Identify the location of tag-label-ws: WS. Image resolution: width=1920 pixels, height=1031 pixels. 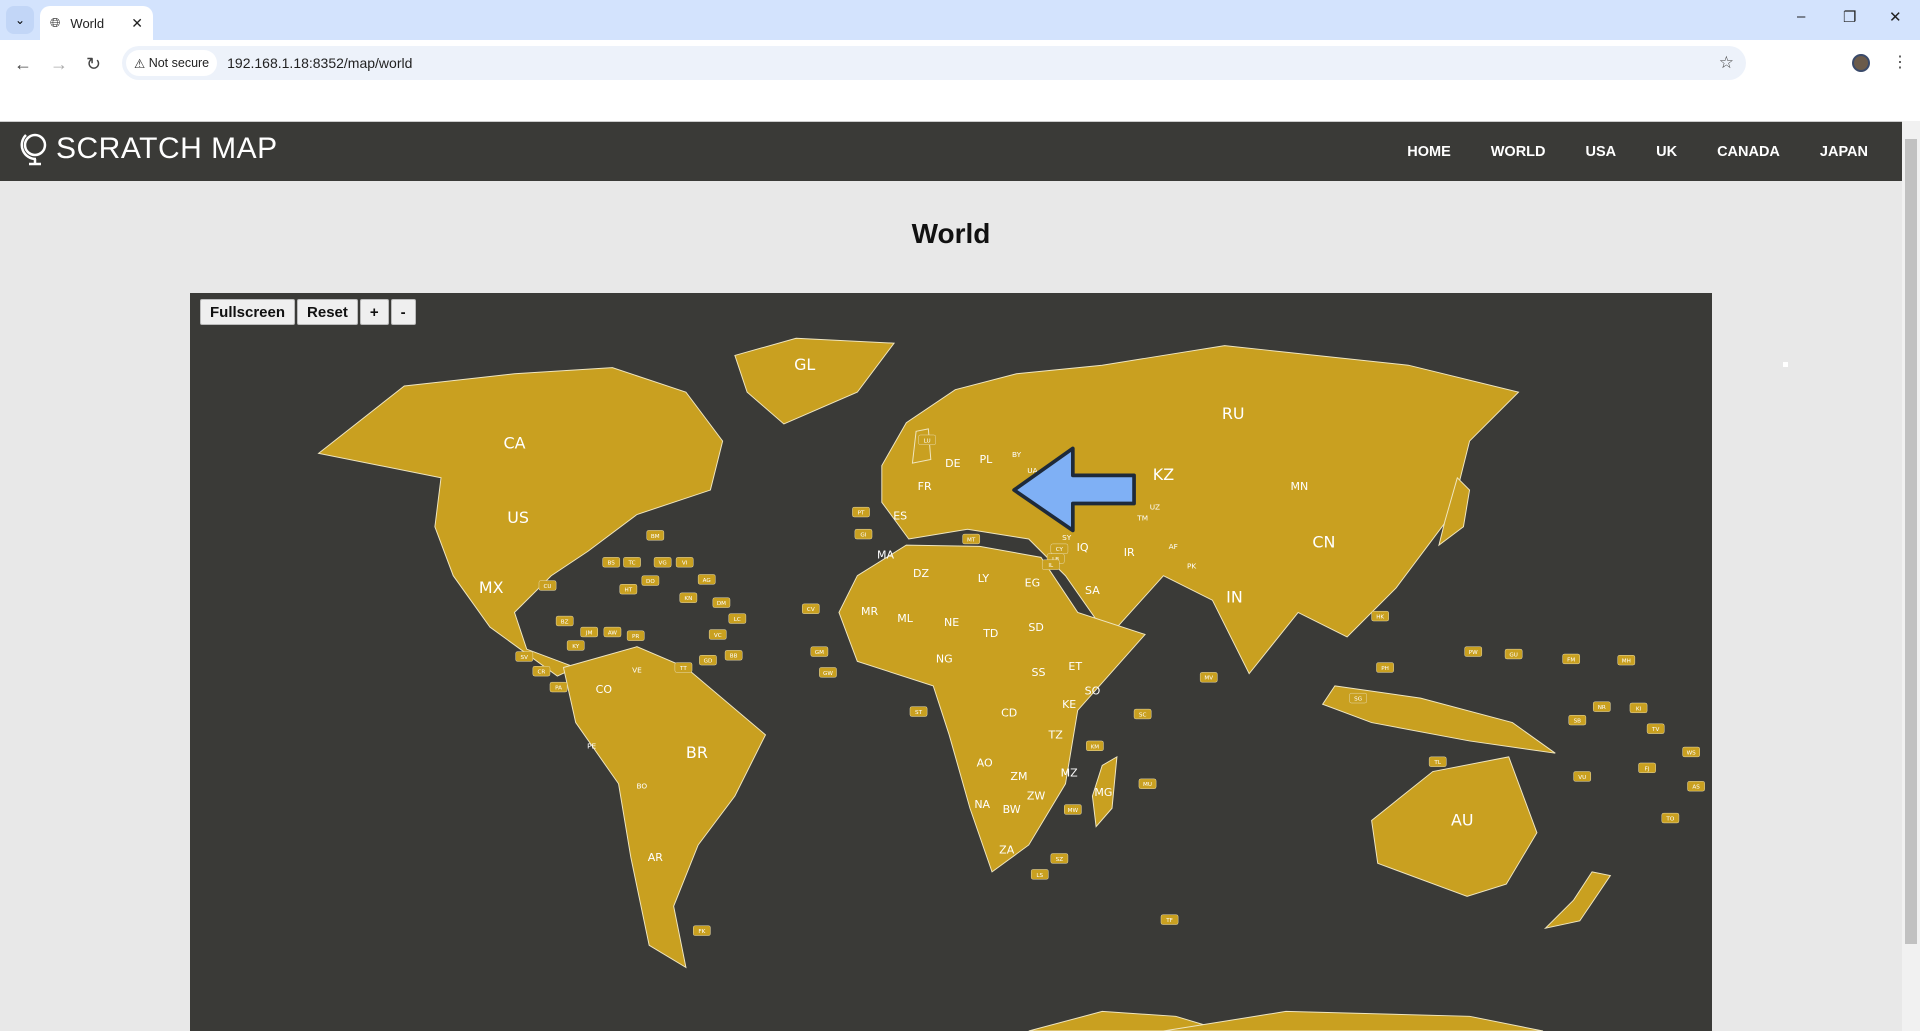
(1691, 752).